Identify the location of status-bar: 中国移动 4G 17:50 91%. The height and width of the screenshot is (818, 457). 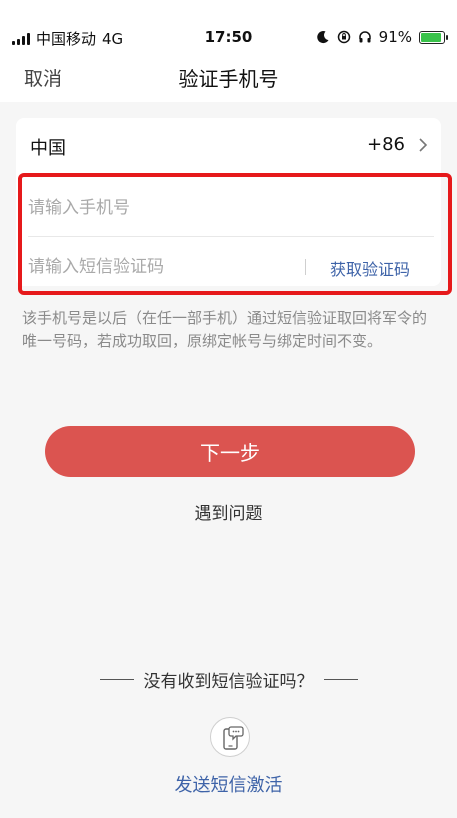
(228, 28).